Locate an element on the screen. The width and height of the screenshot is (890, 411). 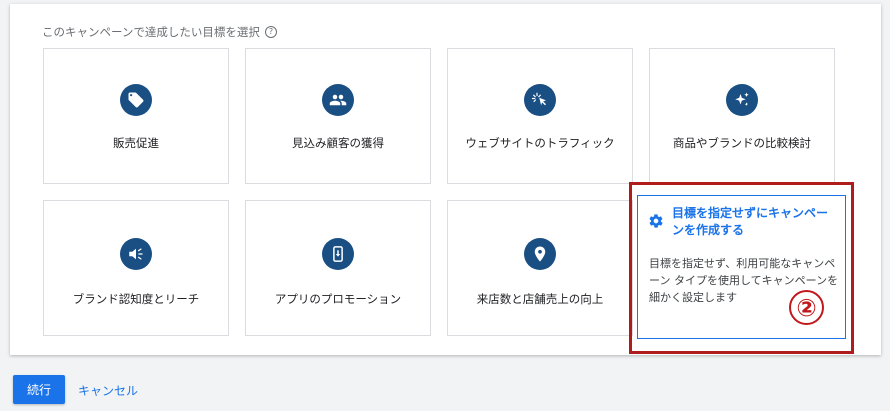
goal-heading-text: このキャンペーンで達成したい目標を選択 is located at coordinates (151, 32).